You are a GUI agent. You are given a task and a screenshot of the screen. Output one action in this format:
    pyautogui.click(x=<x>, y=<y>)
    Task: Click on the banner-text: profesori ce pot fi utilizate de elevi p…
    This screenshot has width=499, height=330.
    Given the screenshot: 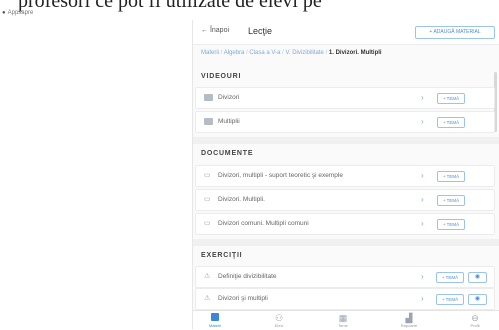 What is the action you would take?
    pyautogui.click(x=170, y=6)
    